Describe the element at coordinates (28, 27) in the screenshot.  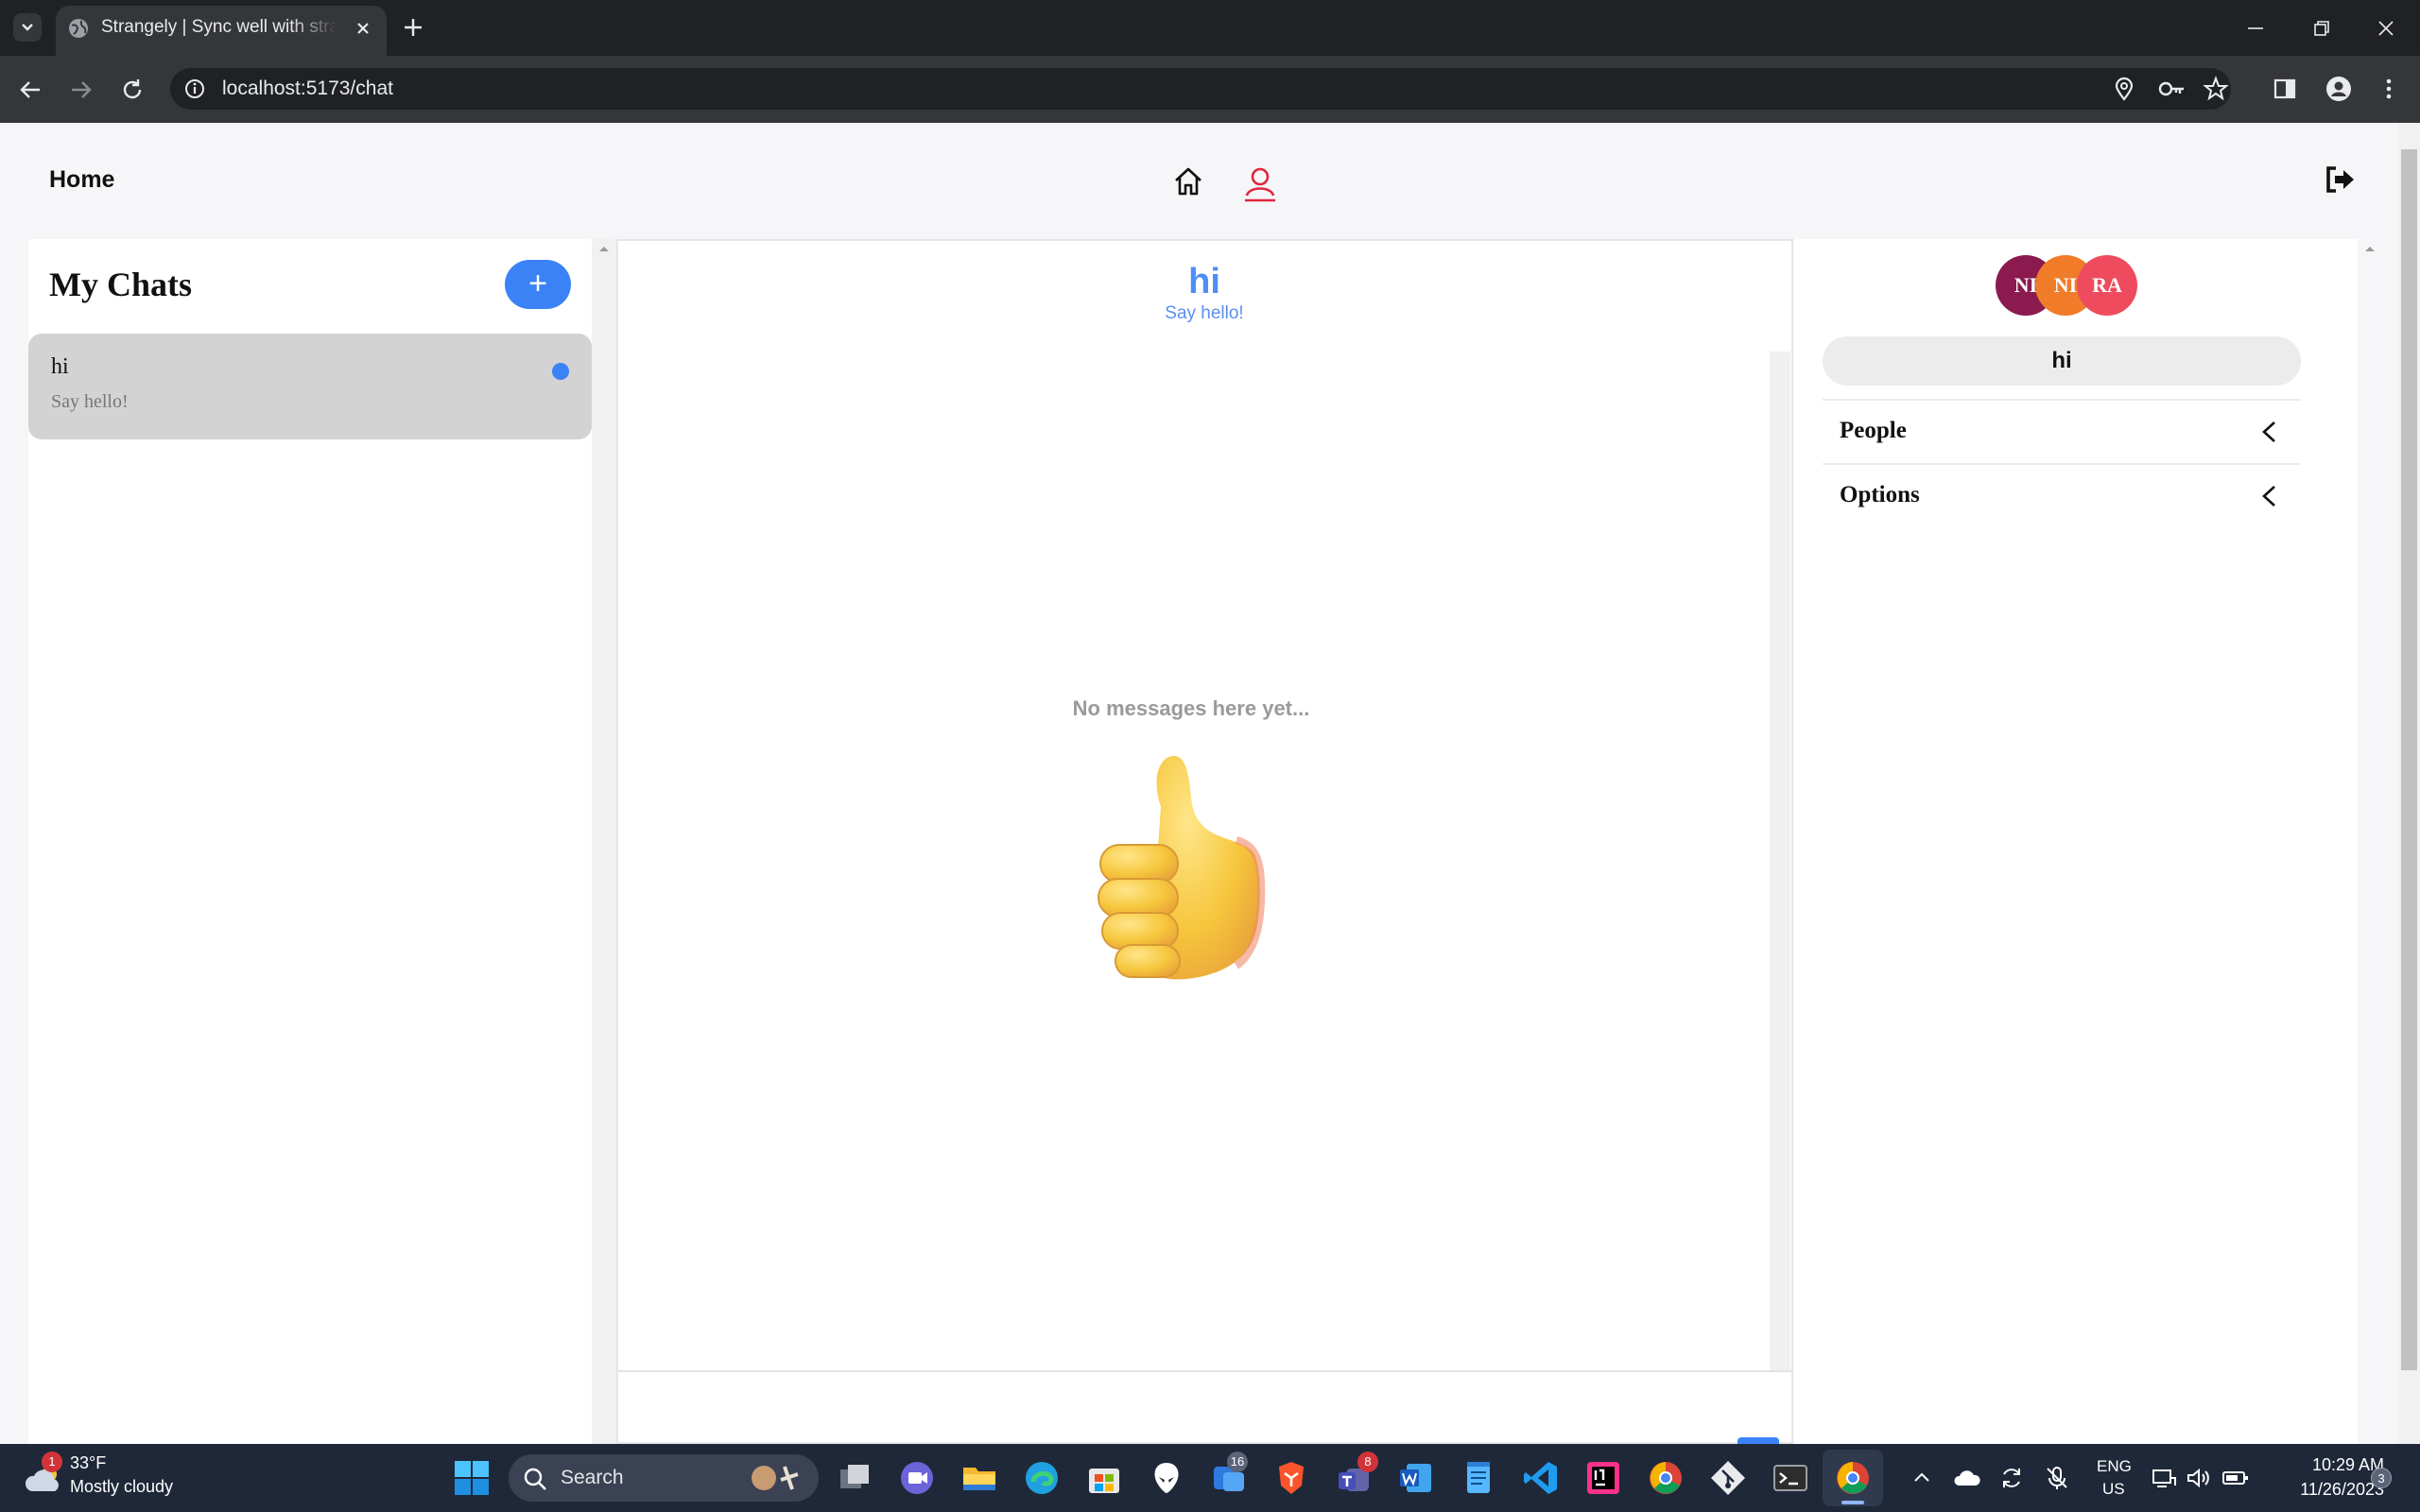
I see `tab-search-dropdown-icon` at that location.